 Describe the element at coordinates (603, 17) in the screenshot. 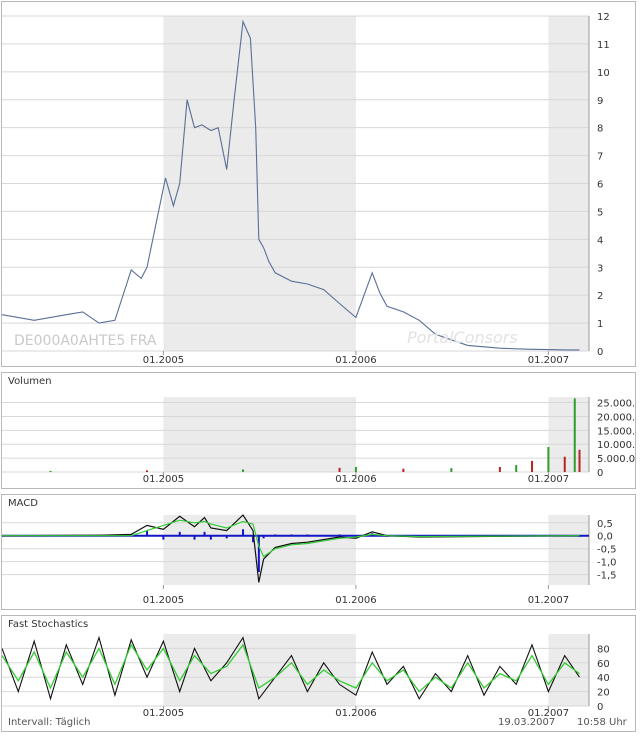

I see `y-tick-label: 12` at that location.